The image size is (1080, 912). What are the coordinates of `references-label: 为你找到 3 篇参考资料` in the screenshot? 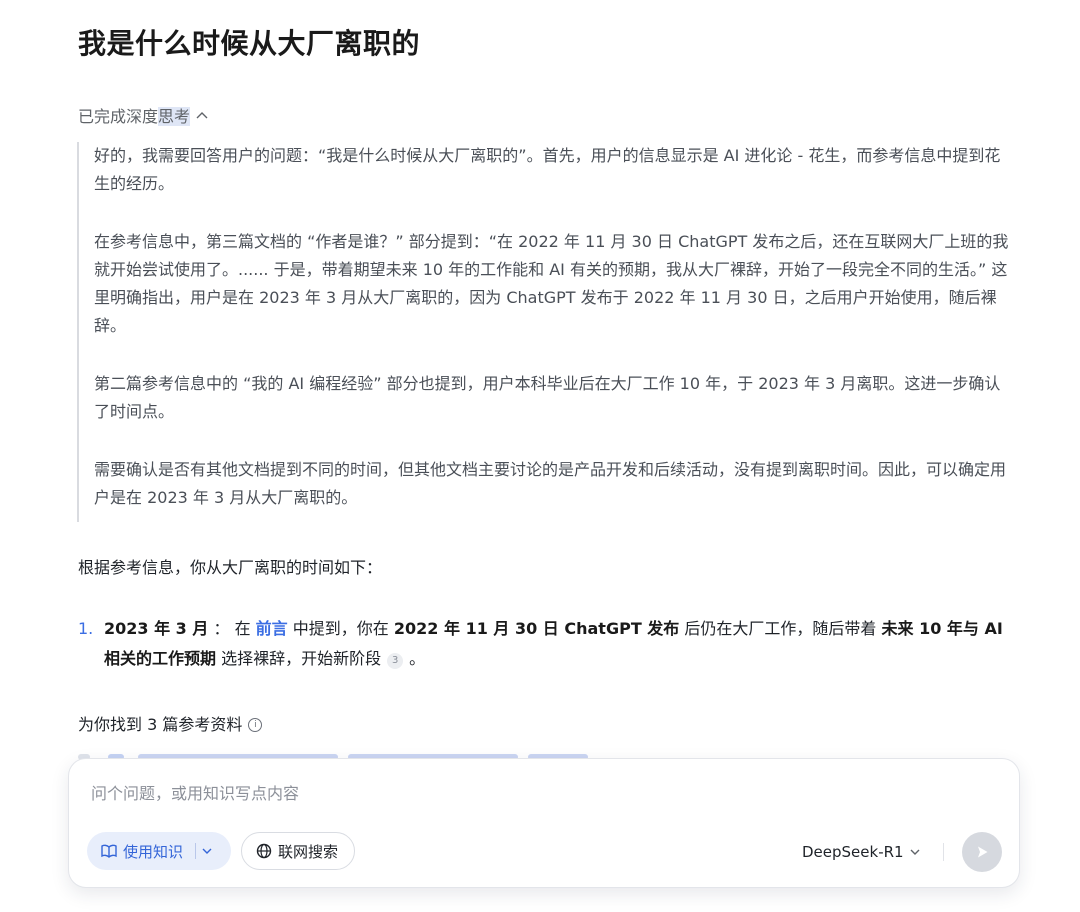 It's located at (160, 724).